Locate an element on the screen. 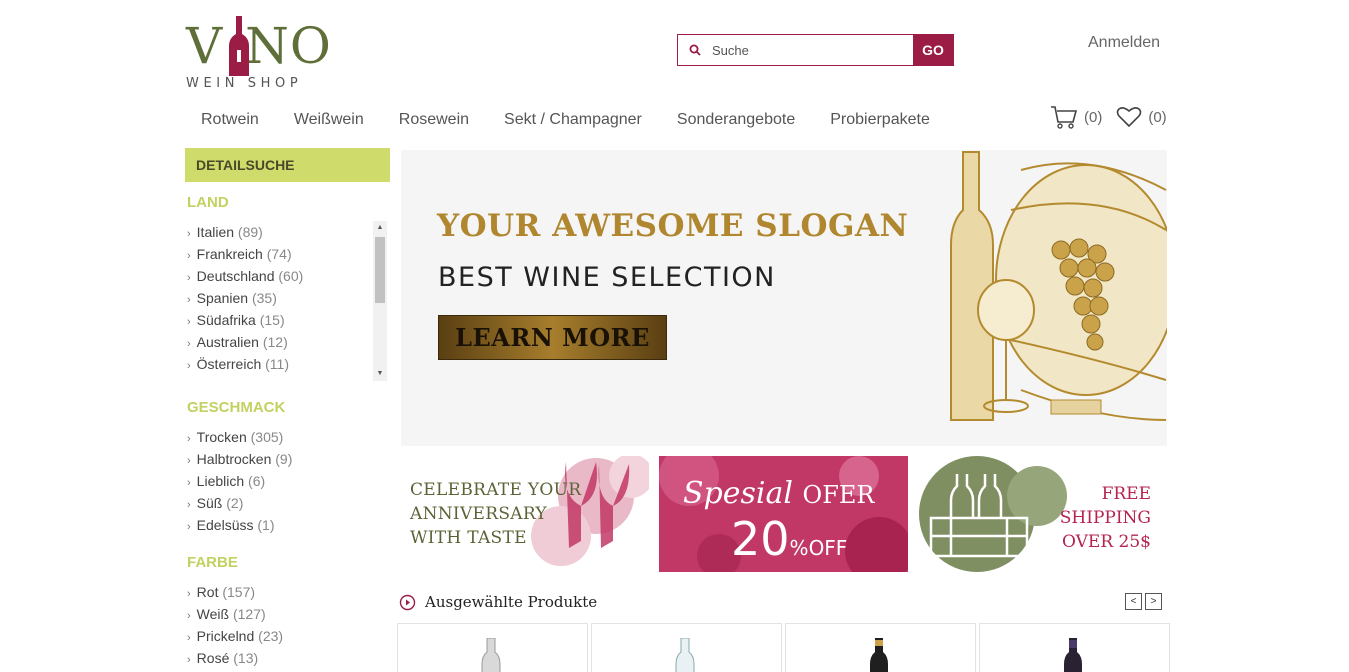 This screenshot has height=672, width=1349. farbe-filter-item: › Prickelnd (23) is located at coordinates (287, 636).